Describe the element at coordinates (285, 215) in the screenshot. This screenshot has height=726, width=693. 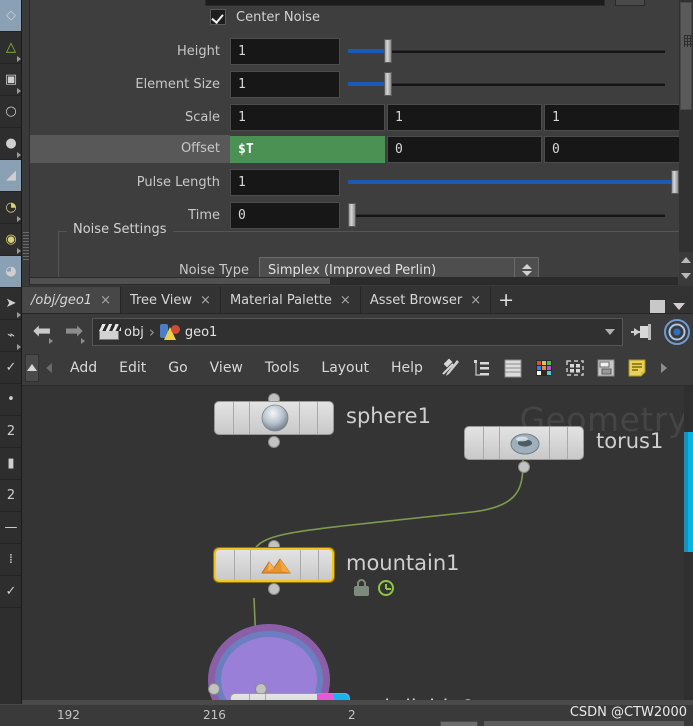
I see `time-input: 0` at that location.